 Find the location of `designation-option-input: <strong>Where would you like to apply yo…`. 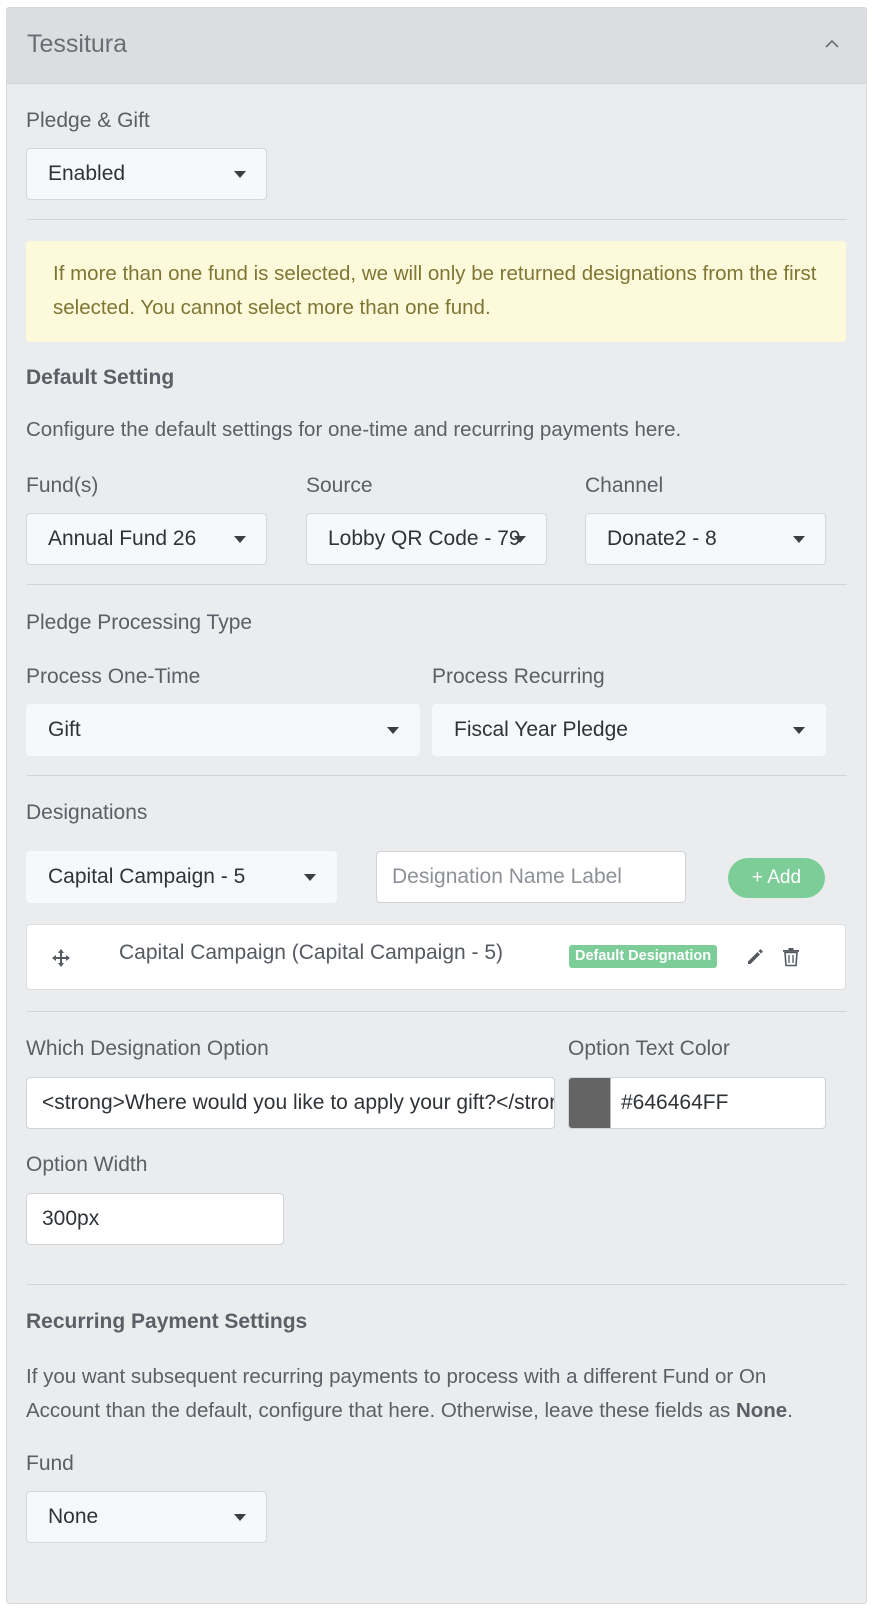

designation-option-input: <strong>Where would you like to apply yo… is located at coordinates (290, 1103).